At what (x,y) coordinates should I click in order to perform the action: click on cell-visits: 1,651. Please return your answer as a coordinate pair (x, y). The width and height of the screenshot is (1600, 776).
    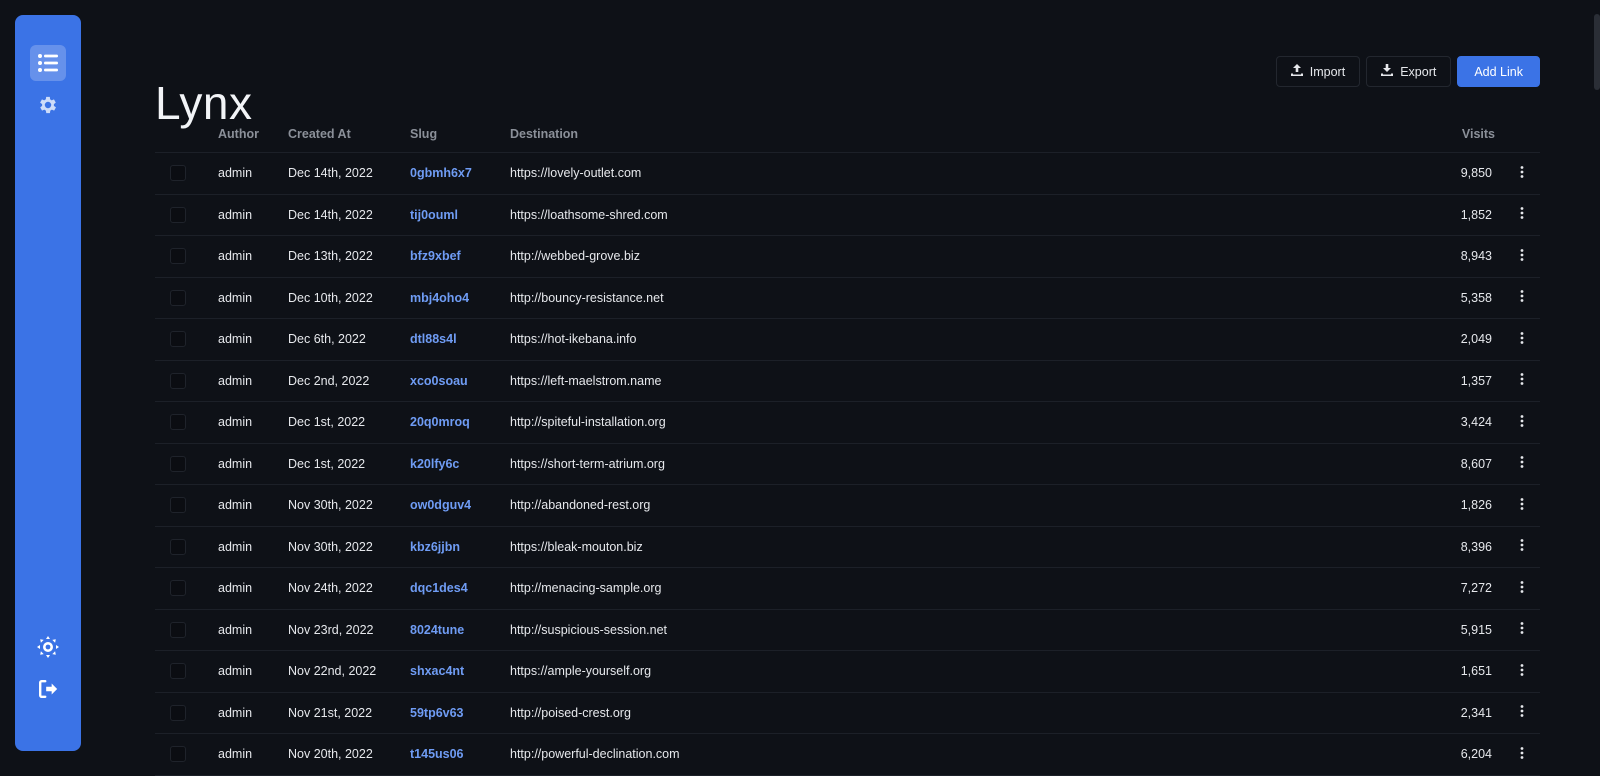
    Looking at the image, I should click on (1476, 671).